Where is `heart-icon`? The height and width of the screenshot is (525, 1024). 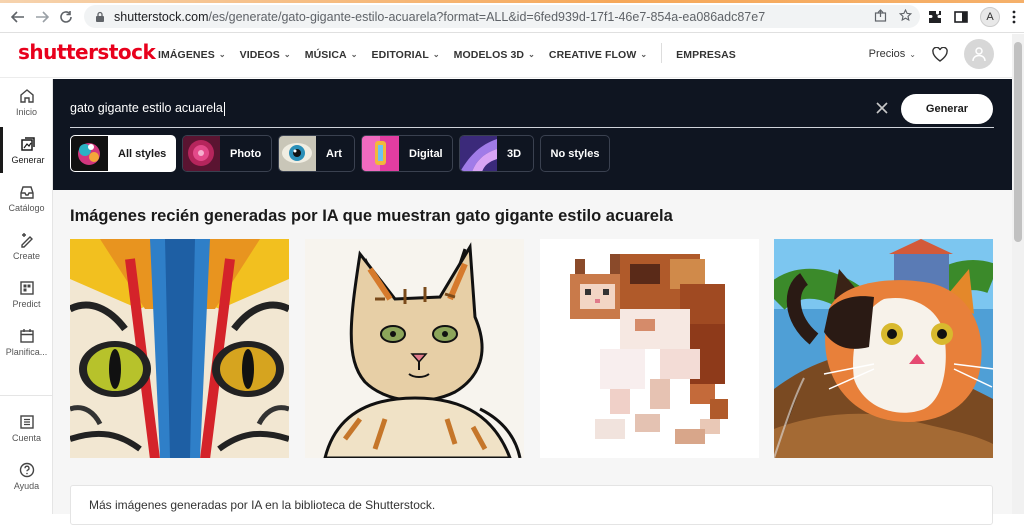 heart-icon is located at coordinates (940, 54).